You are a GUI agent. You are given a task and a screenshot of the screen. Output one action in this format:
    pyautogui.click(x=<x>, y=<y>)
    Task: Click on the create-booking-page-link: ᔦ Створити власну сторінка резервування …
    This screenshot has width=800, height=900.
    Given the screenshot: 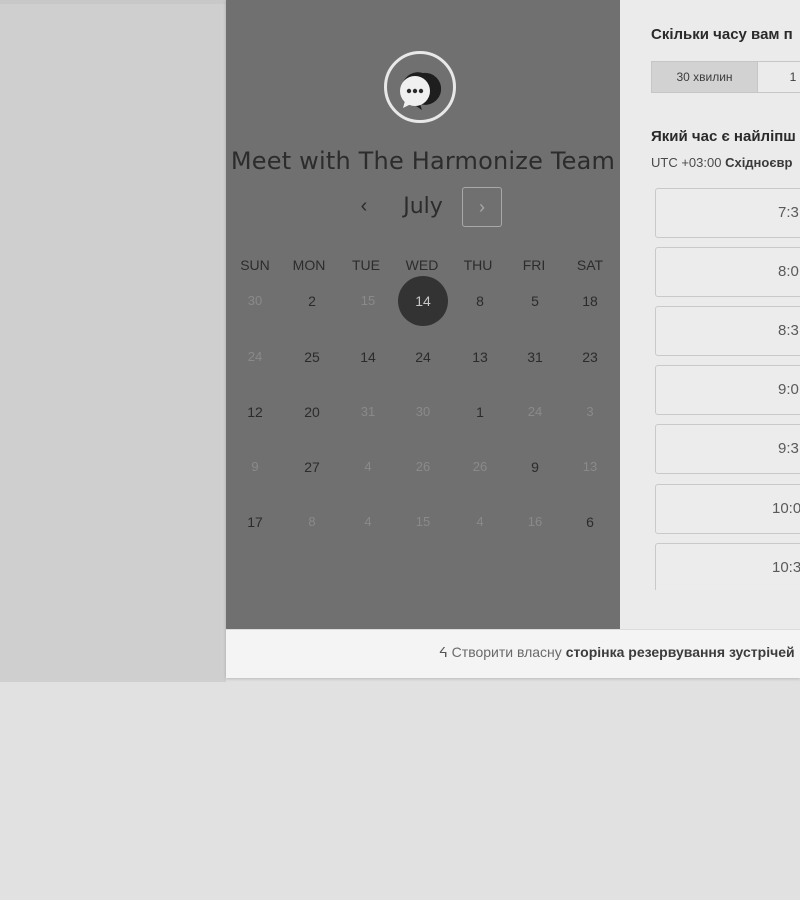 What is the action you would take?
    pyautogui.click(x=617, y=652)
    